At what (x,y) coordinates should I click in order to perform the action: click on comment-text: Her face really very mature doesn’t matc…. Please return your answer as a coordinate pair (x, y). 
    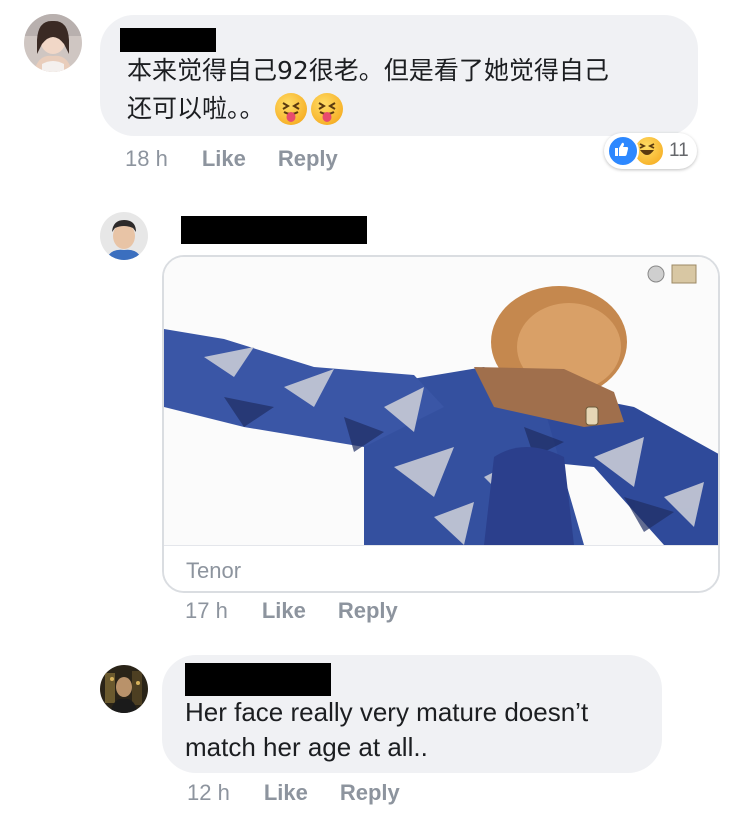
    Looking at the image, I should click on (420, 730).